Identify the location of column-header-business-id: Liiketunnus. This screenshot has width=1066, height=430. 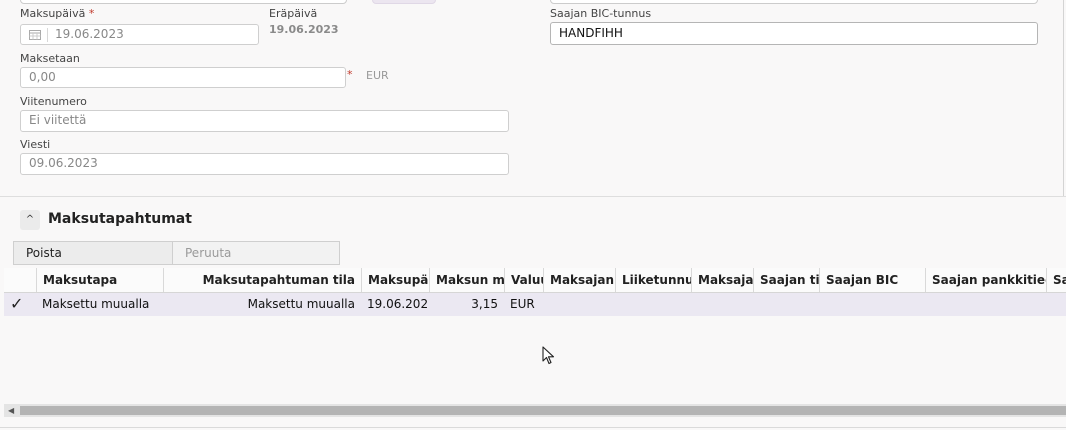
(653, 280).